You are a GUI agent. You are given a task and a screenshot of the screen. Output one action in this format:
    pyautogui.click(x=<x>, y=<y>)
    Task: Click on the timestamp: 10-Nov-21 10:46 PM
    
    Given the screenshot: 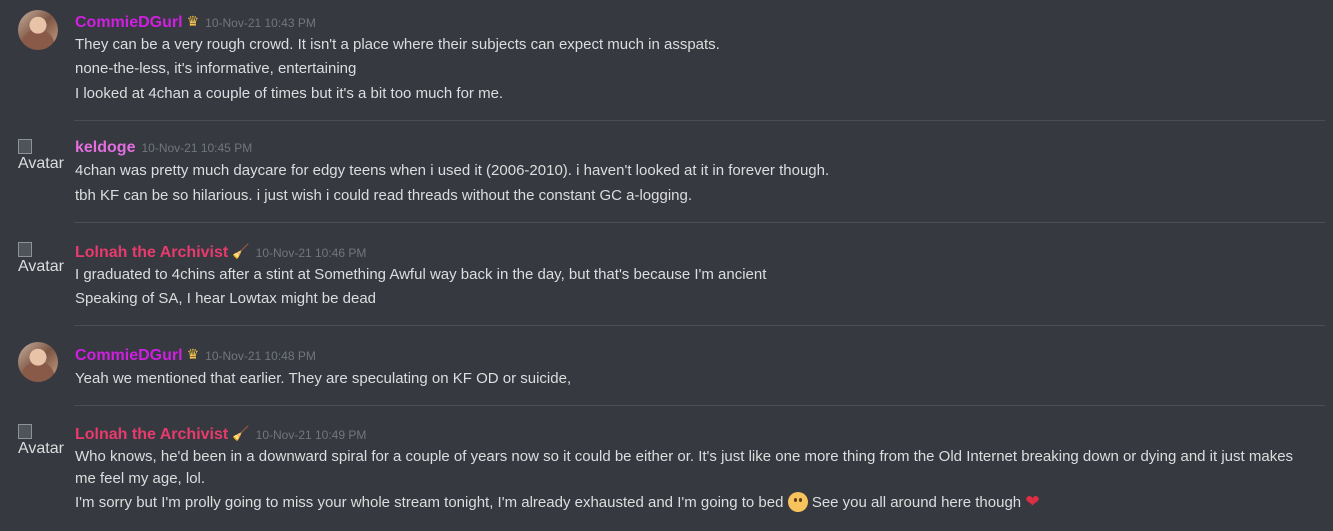 What is the action you would take?
    pyautogui.click(x=311, y=253)
    